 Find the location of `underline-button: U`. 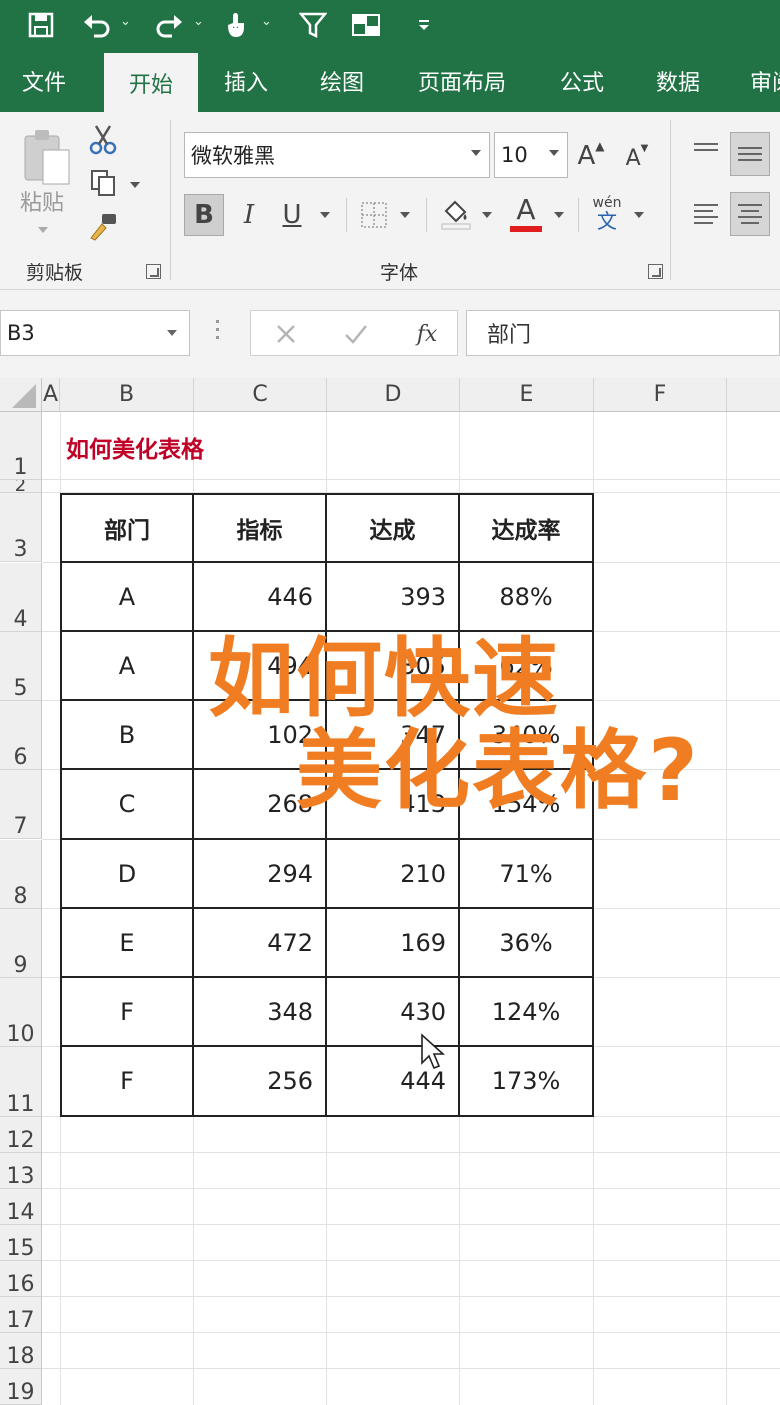

underline-button: U is located at coordinates (292, 215).